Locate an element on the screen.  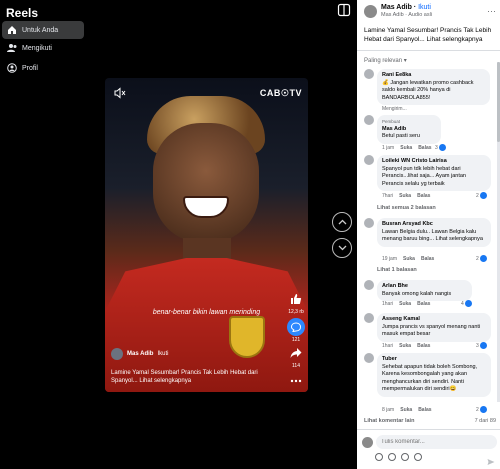
camera-icon is located at coordinates (392, 457).